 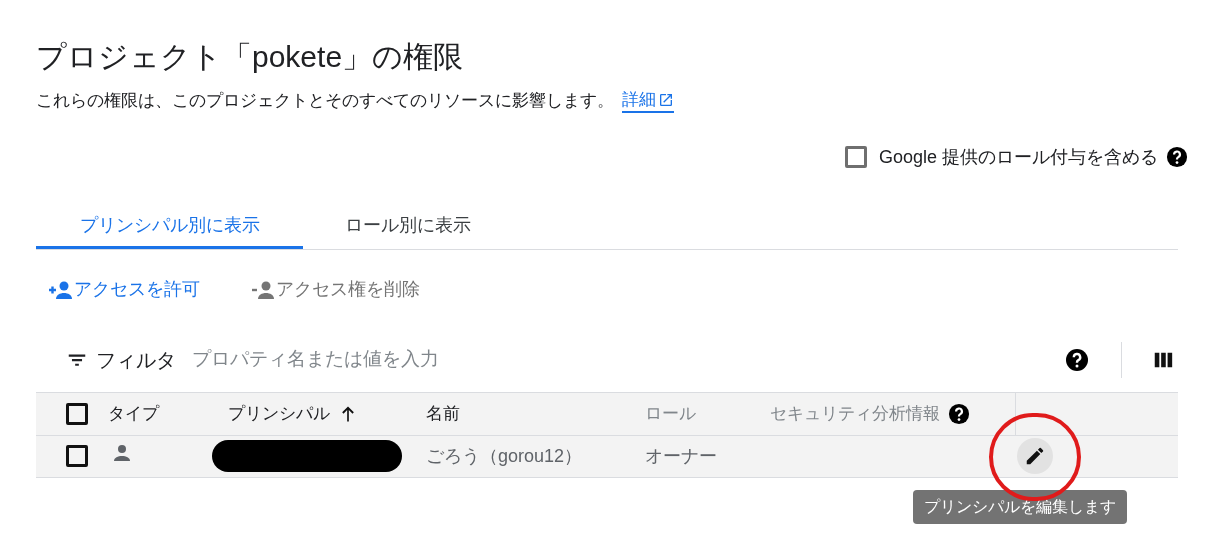 What do you see at coordinates (681, 455) in the screenshot?
I see `table-cell: オーナー` at bounding box center [681, 455].